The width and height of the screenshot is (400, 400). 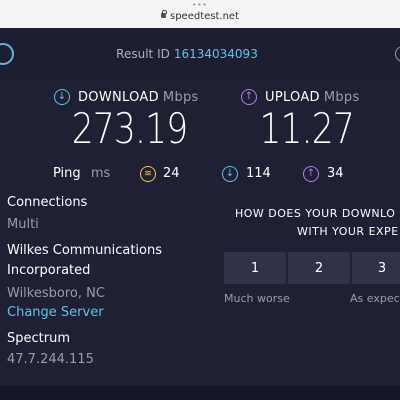 What do you see at coordinates (315, 213) in the screenshot?
I see `survey-question-line1: HOW DOES YOUR DOWNLO` at bounding box center [315, 213].